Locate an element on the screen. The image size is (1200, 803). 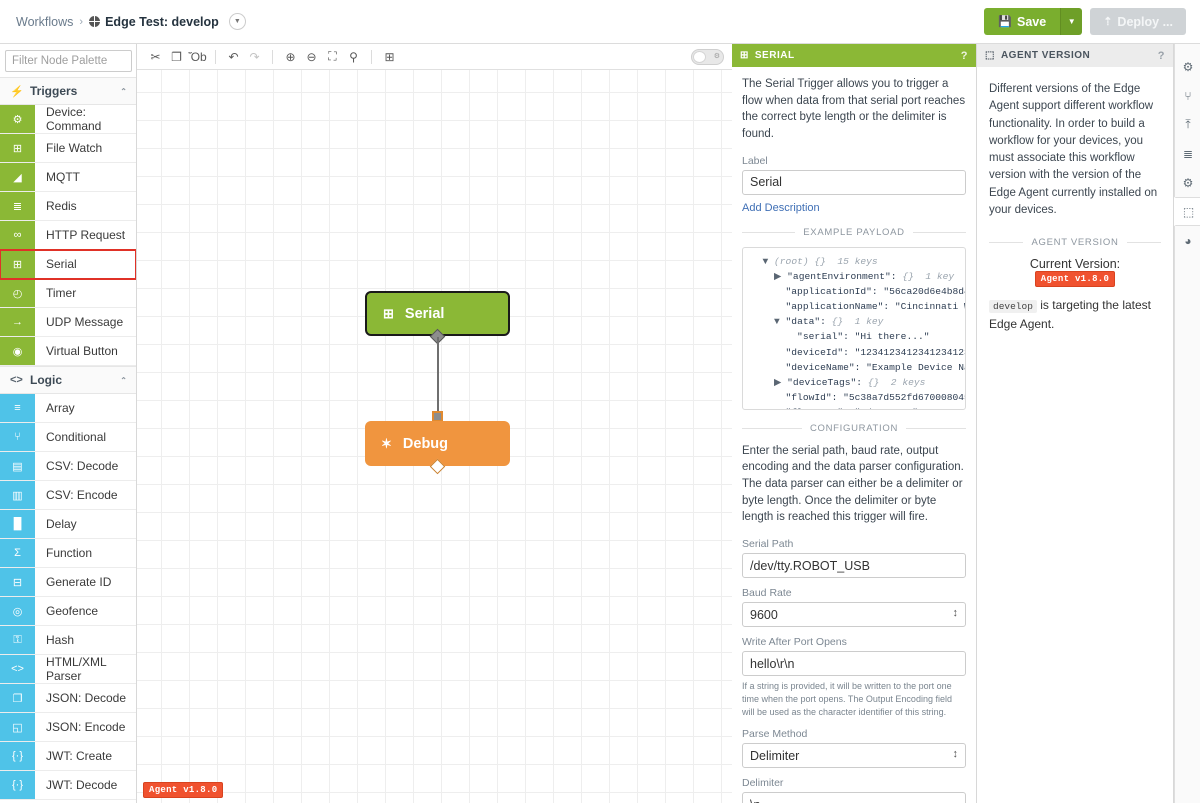
baud-rate-label: Baud Rate is located at coordinates (767, 593).